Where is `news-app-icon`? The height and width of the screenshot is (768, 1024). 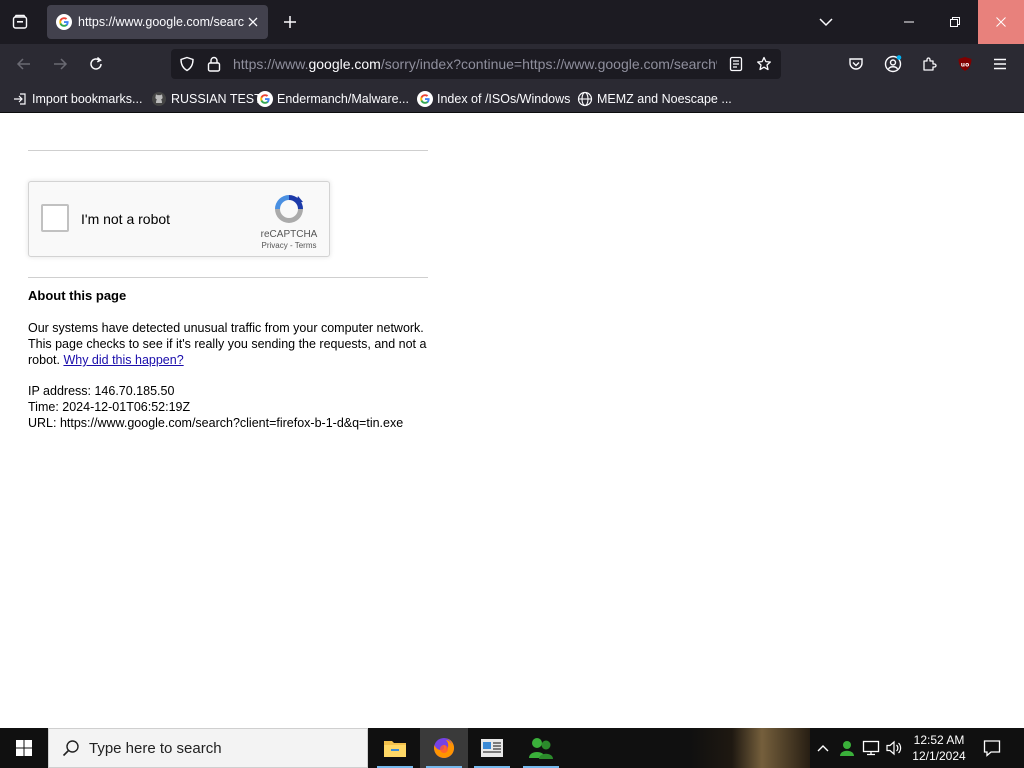
news-app-icon is located at coordinates (492, 748).